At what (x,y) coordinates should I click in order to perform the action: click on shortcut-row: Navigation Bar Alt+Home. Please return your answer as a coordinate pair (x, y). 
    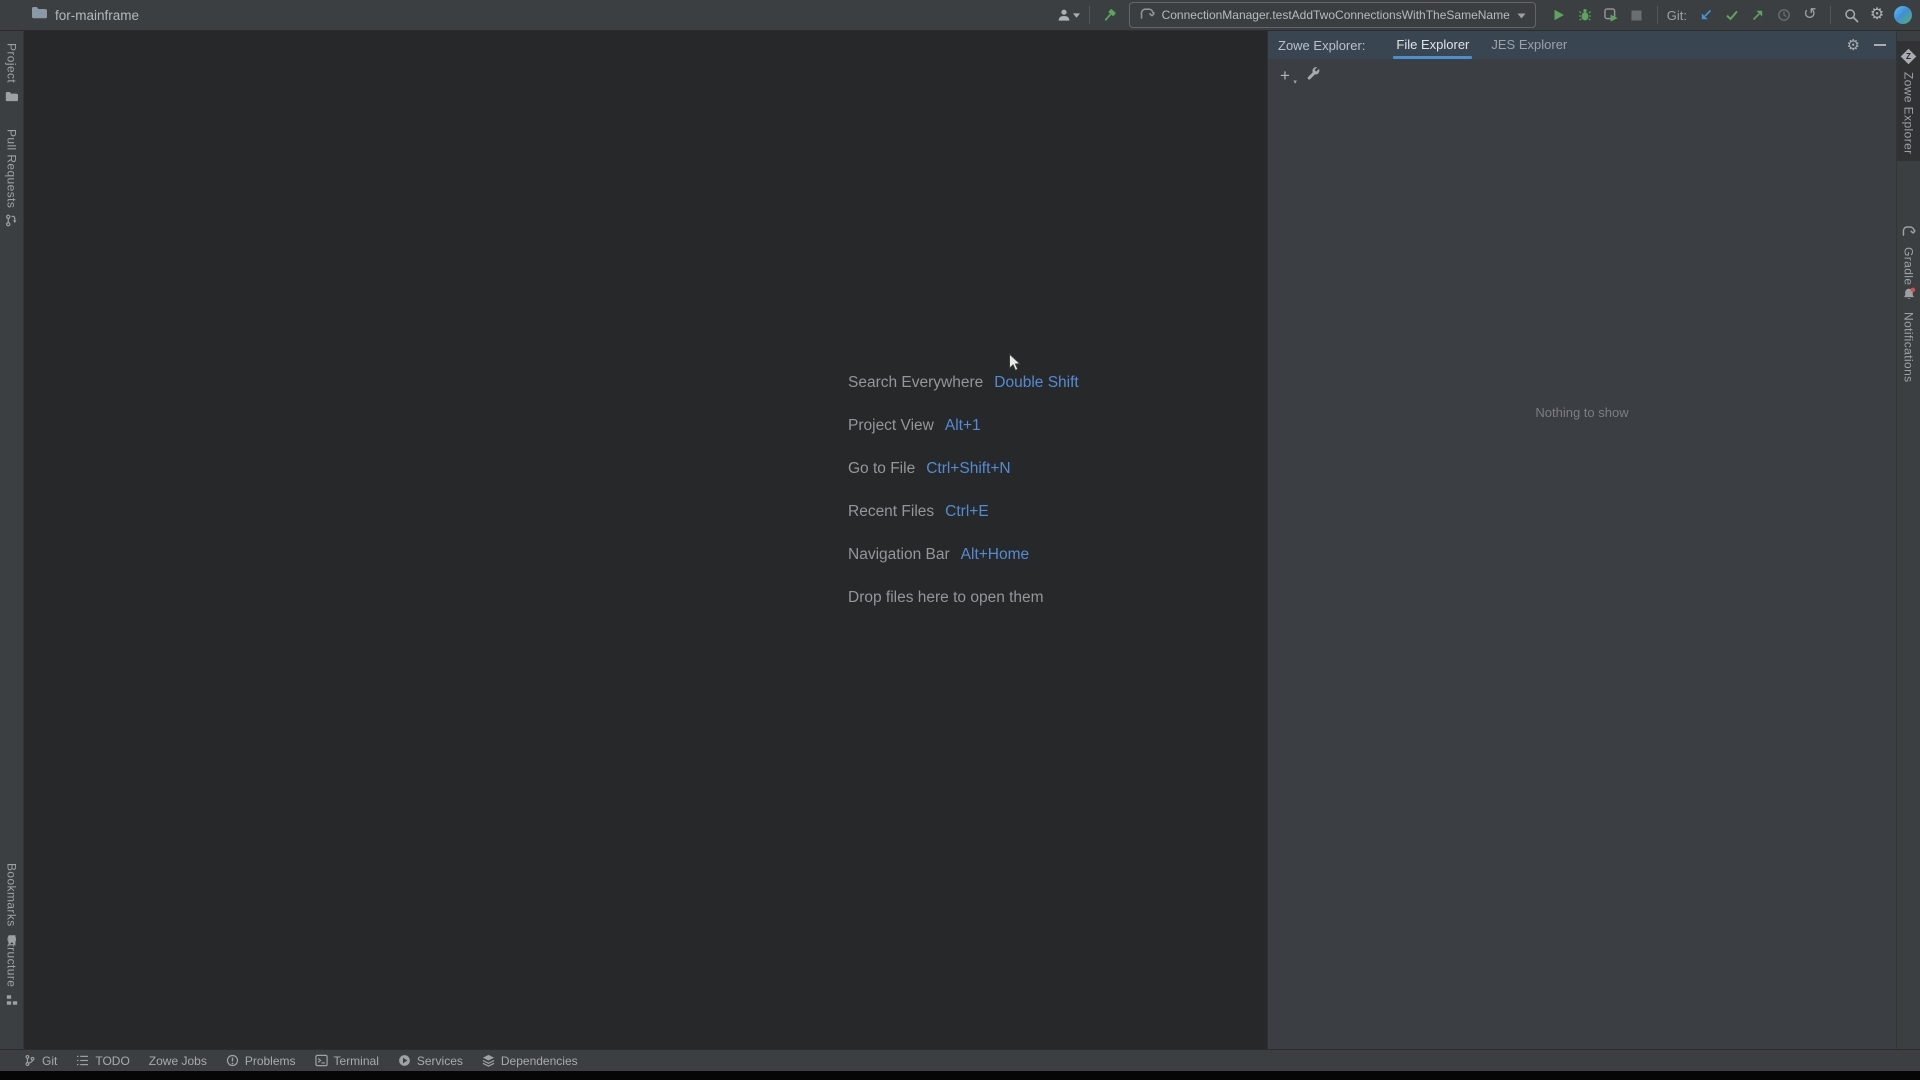
    Looking at the image, I should click on (939, 554).